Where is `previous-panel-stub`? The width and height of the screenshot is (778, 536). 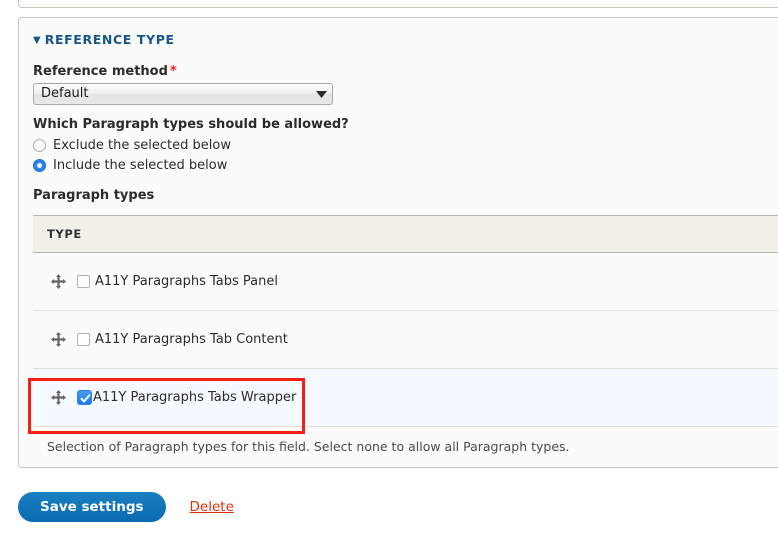 previous-panel-stub is located at coordinates (398, 4).